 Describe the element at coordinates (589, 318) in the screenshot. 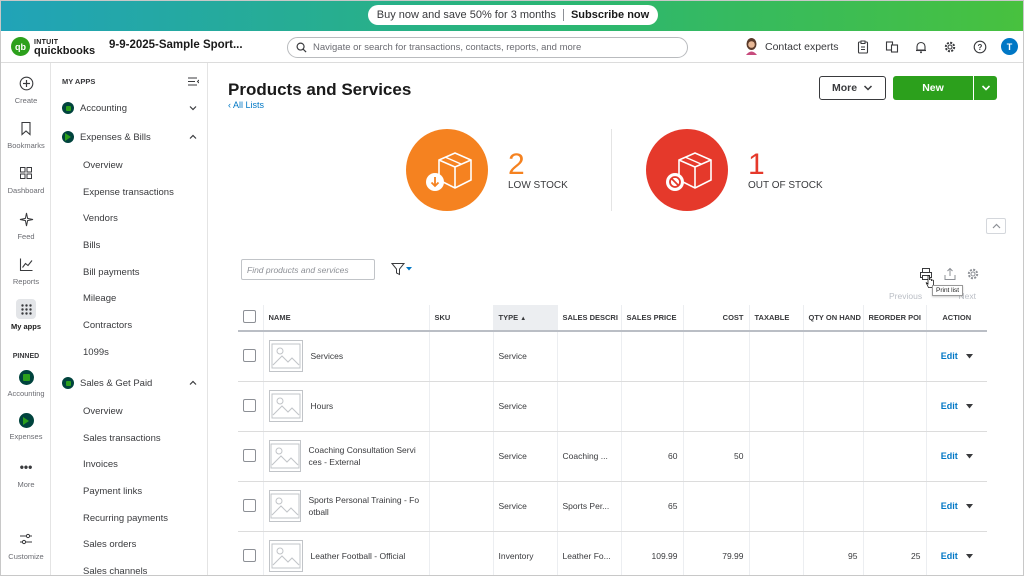

I see `col-sales-description: SALES DESCRI` at that location.